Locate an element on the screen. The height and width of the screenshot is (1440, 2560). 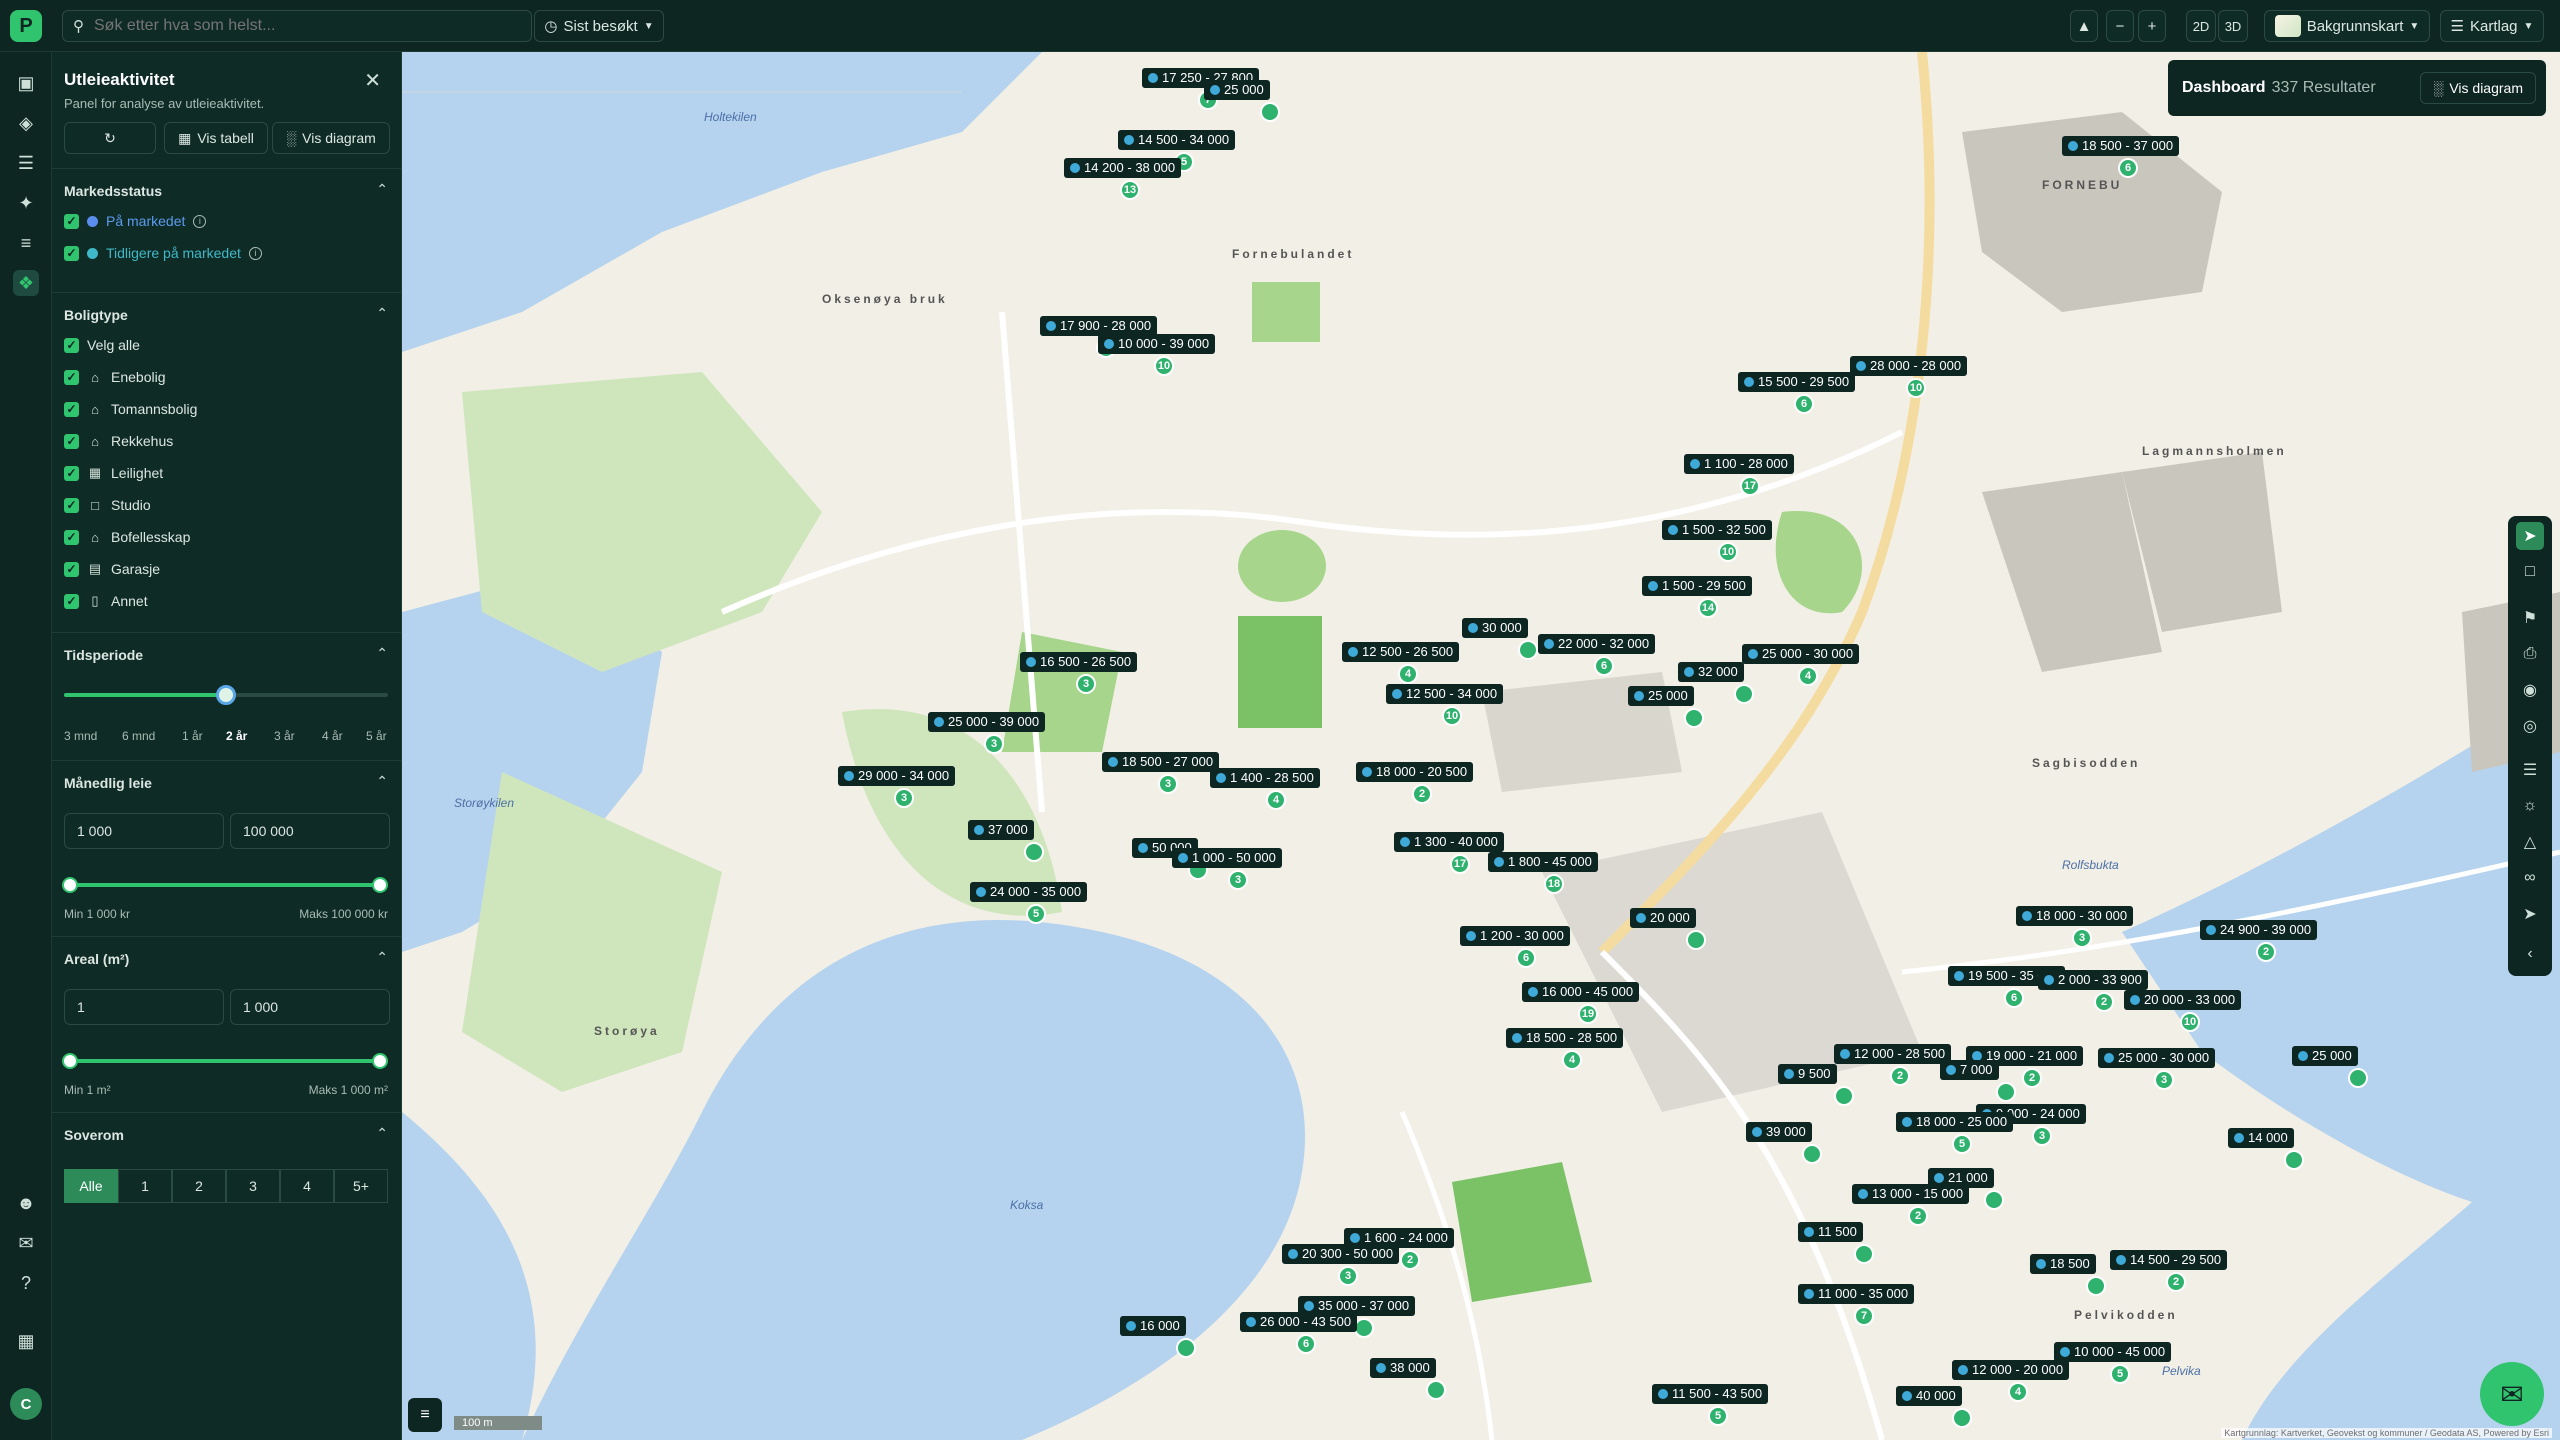
price-range-label: 24 000 - 35 000 is located at coordinates (1029, 892).